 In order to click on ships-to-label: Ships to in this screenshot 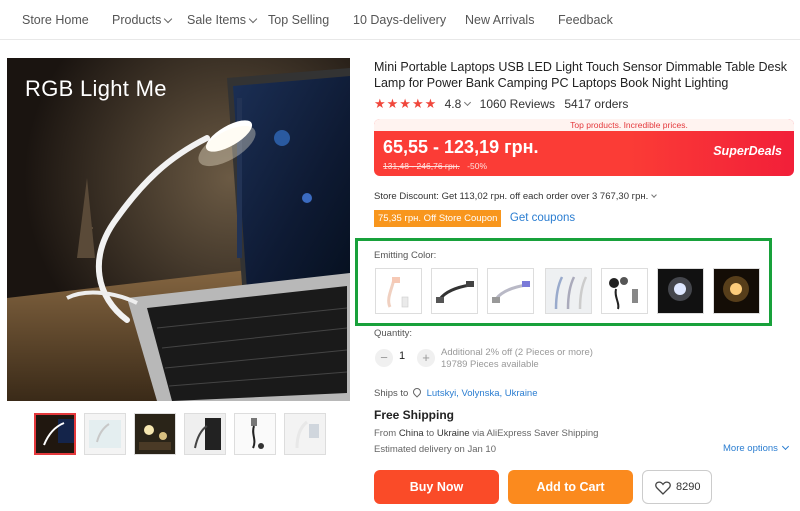, I will do `click(391, 393)`.